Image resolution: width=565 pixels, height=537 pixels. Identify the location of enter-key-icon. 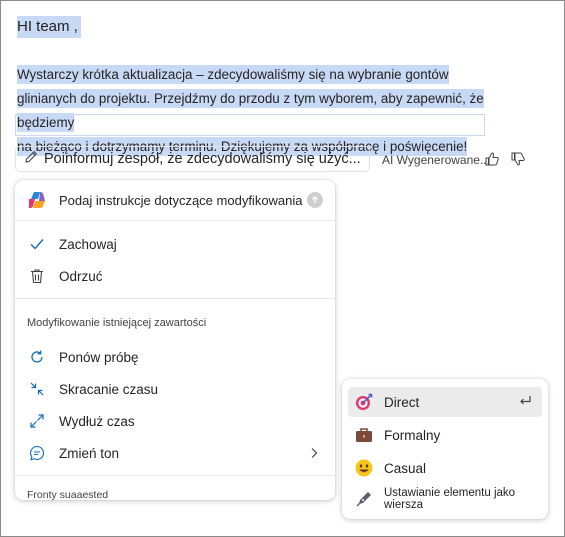
(525, 402).